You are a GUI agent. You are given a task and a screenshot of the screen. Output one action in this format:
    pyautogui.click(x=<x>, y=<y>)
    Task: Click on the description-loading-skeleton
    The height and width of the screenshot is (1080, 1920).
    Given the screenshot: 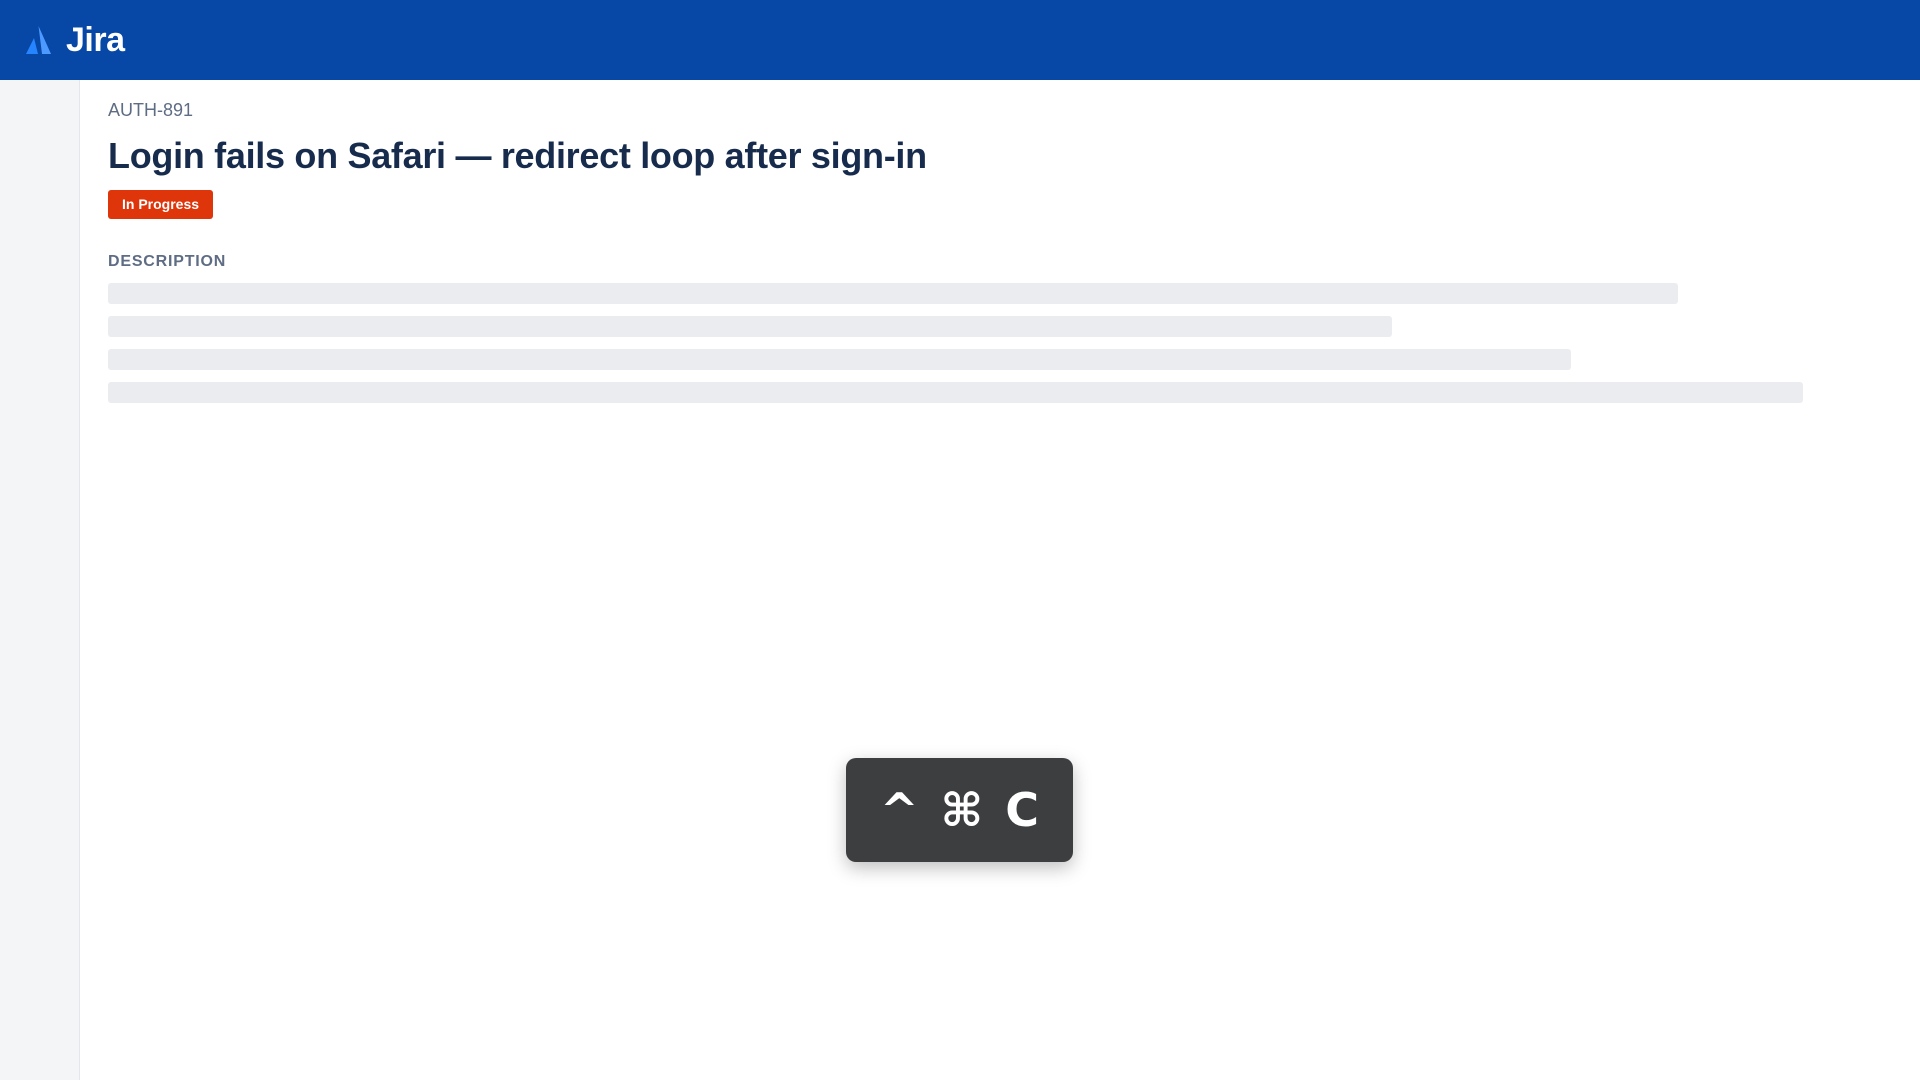 What is the action you would take?
    pyautogui.click(x=988, y=343)
    